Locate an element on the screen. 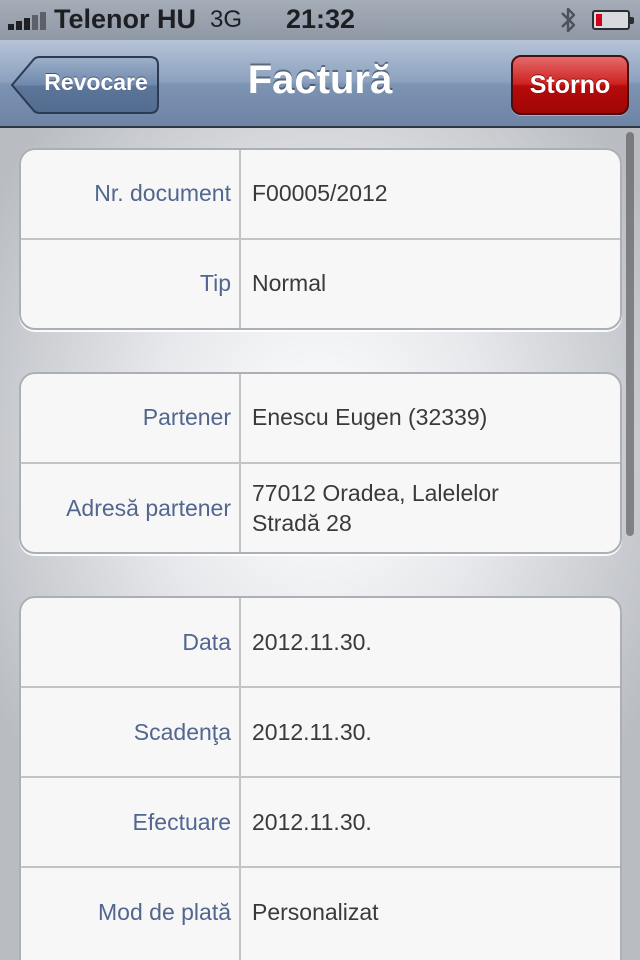 The image size is (640, 960). page-title: Factură is located at coordinates (320, 80).